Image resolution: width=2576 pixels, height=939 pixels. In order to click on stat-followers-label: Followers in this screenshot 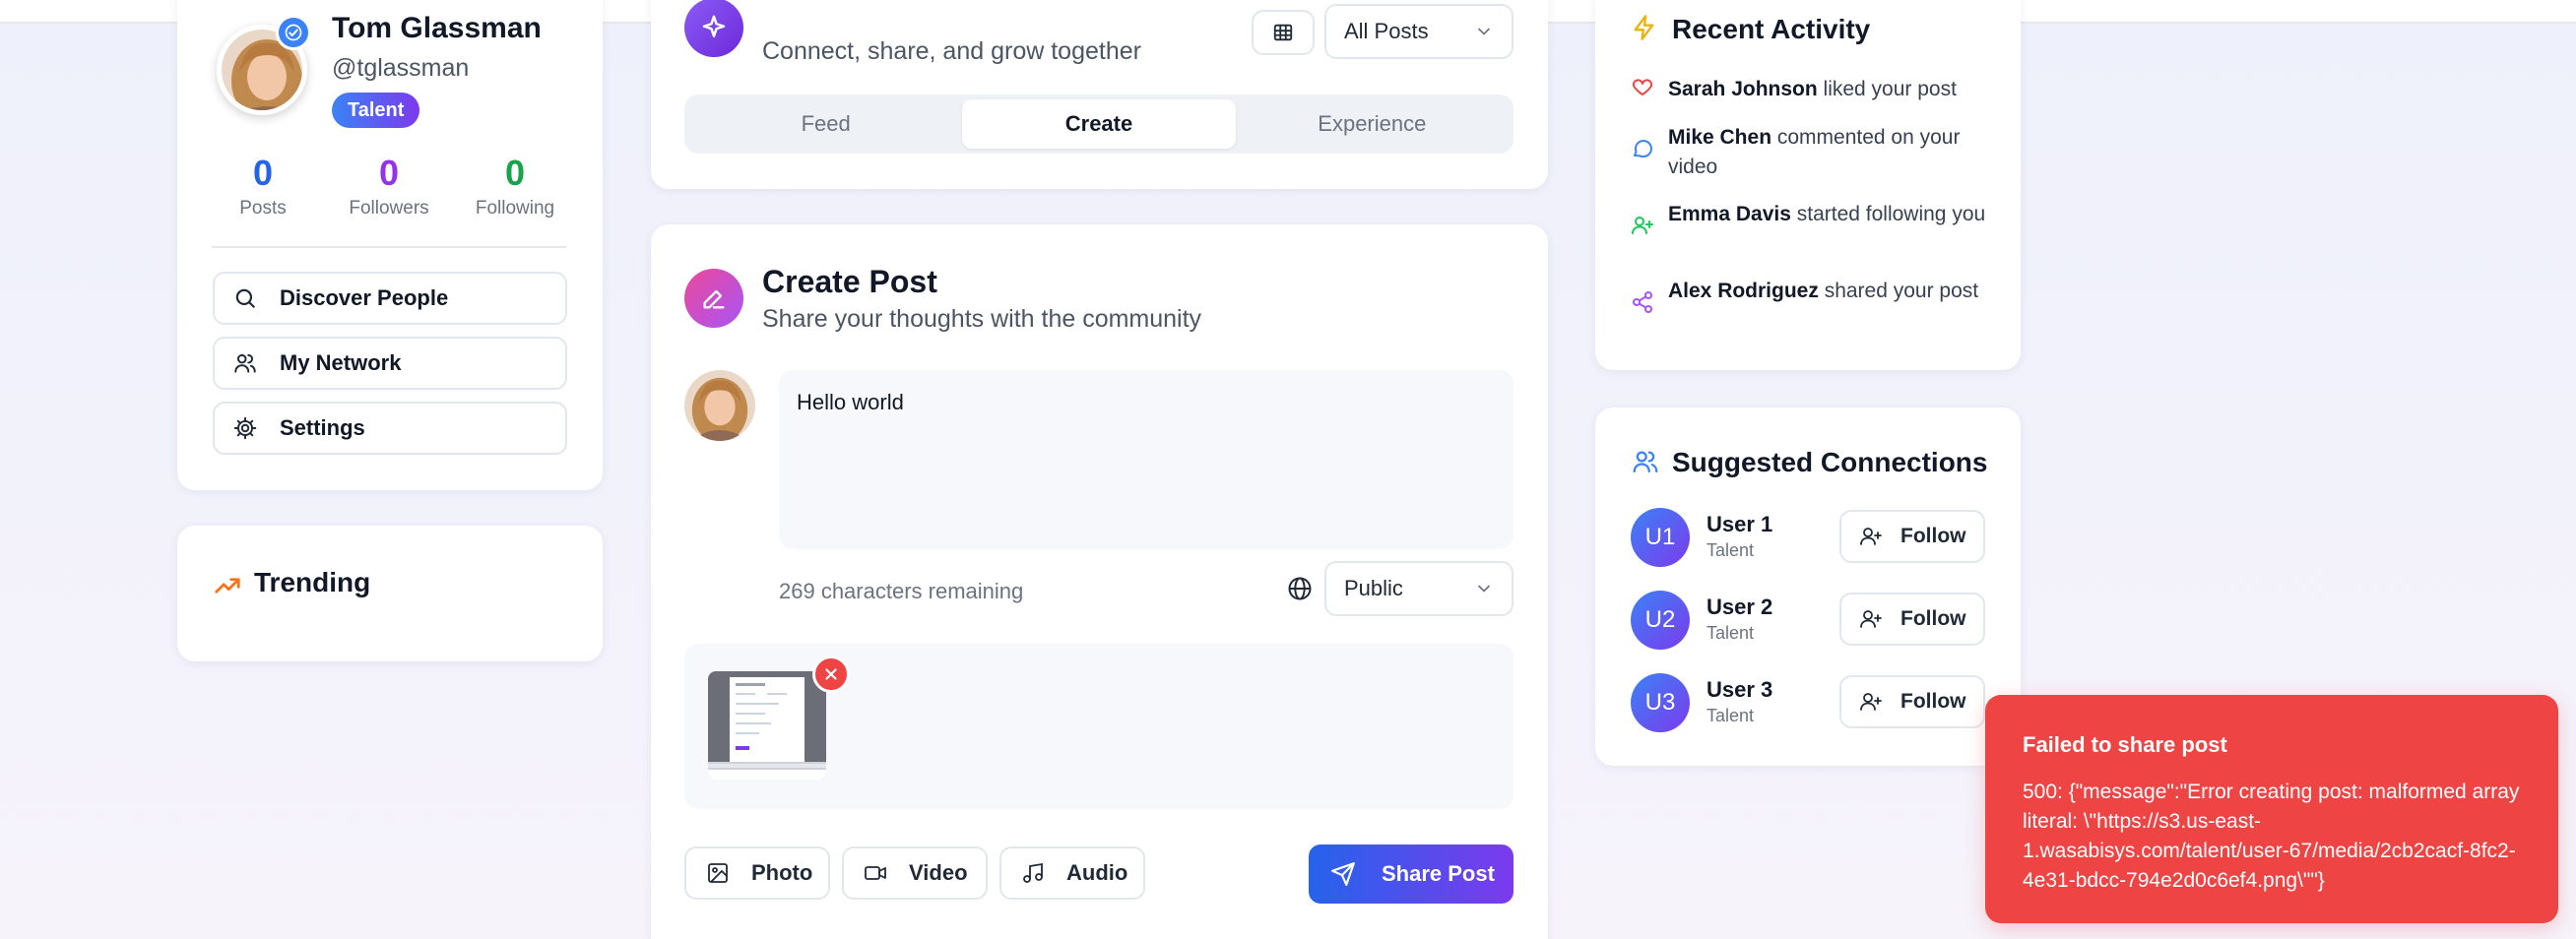, I will do `click(389, 209)`.